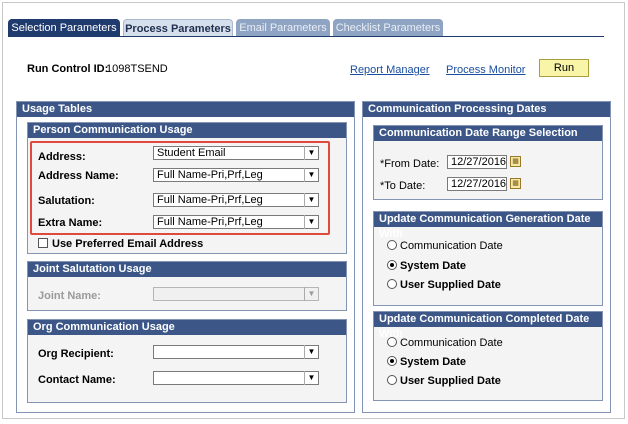 Image resolution: width=628 pixels, height=424 pixels. What do you see at coordinates (187, 327) in the screenshot?
I see `org-comm-title: Org Communication Usage` at bounding box center [187, 327].